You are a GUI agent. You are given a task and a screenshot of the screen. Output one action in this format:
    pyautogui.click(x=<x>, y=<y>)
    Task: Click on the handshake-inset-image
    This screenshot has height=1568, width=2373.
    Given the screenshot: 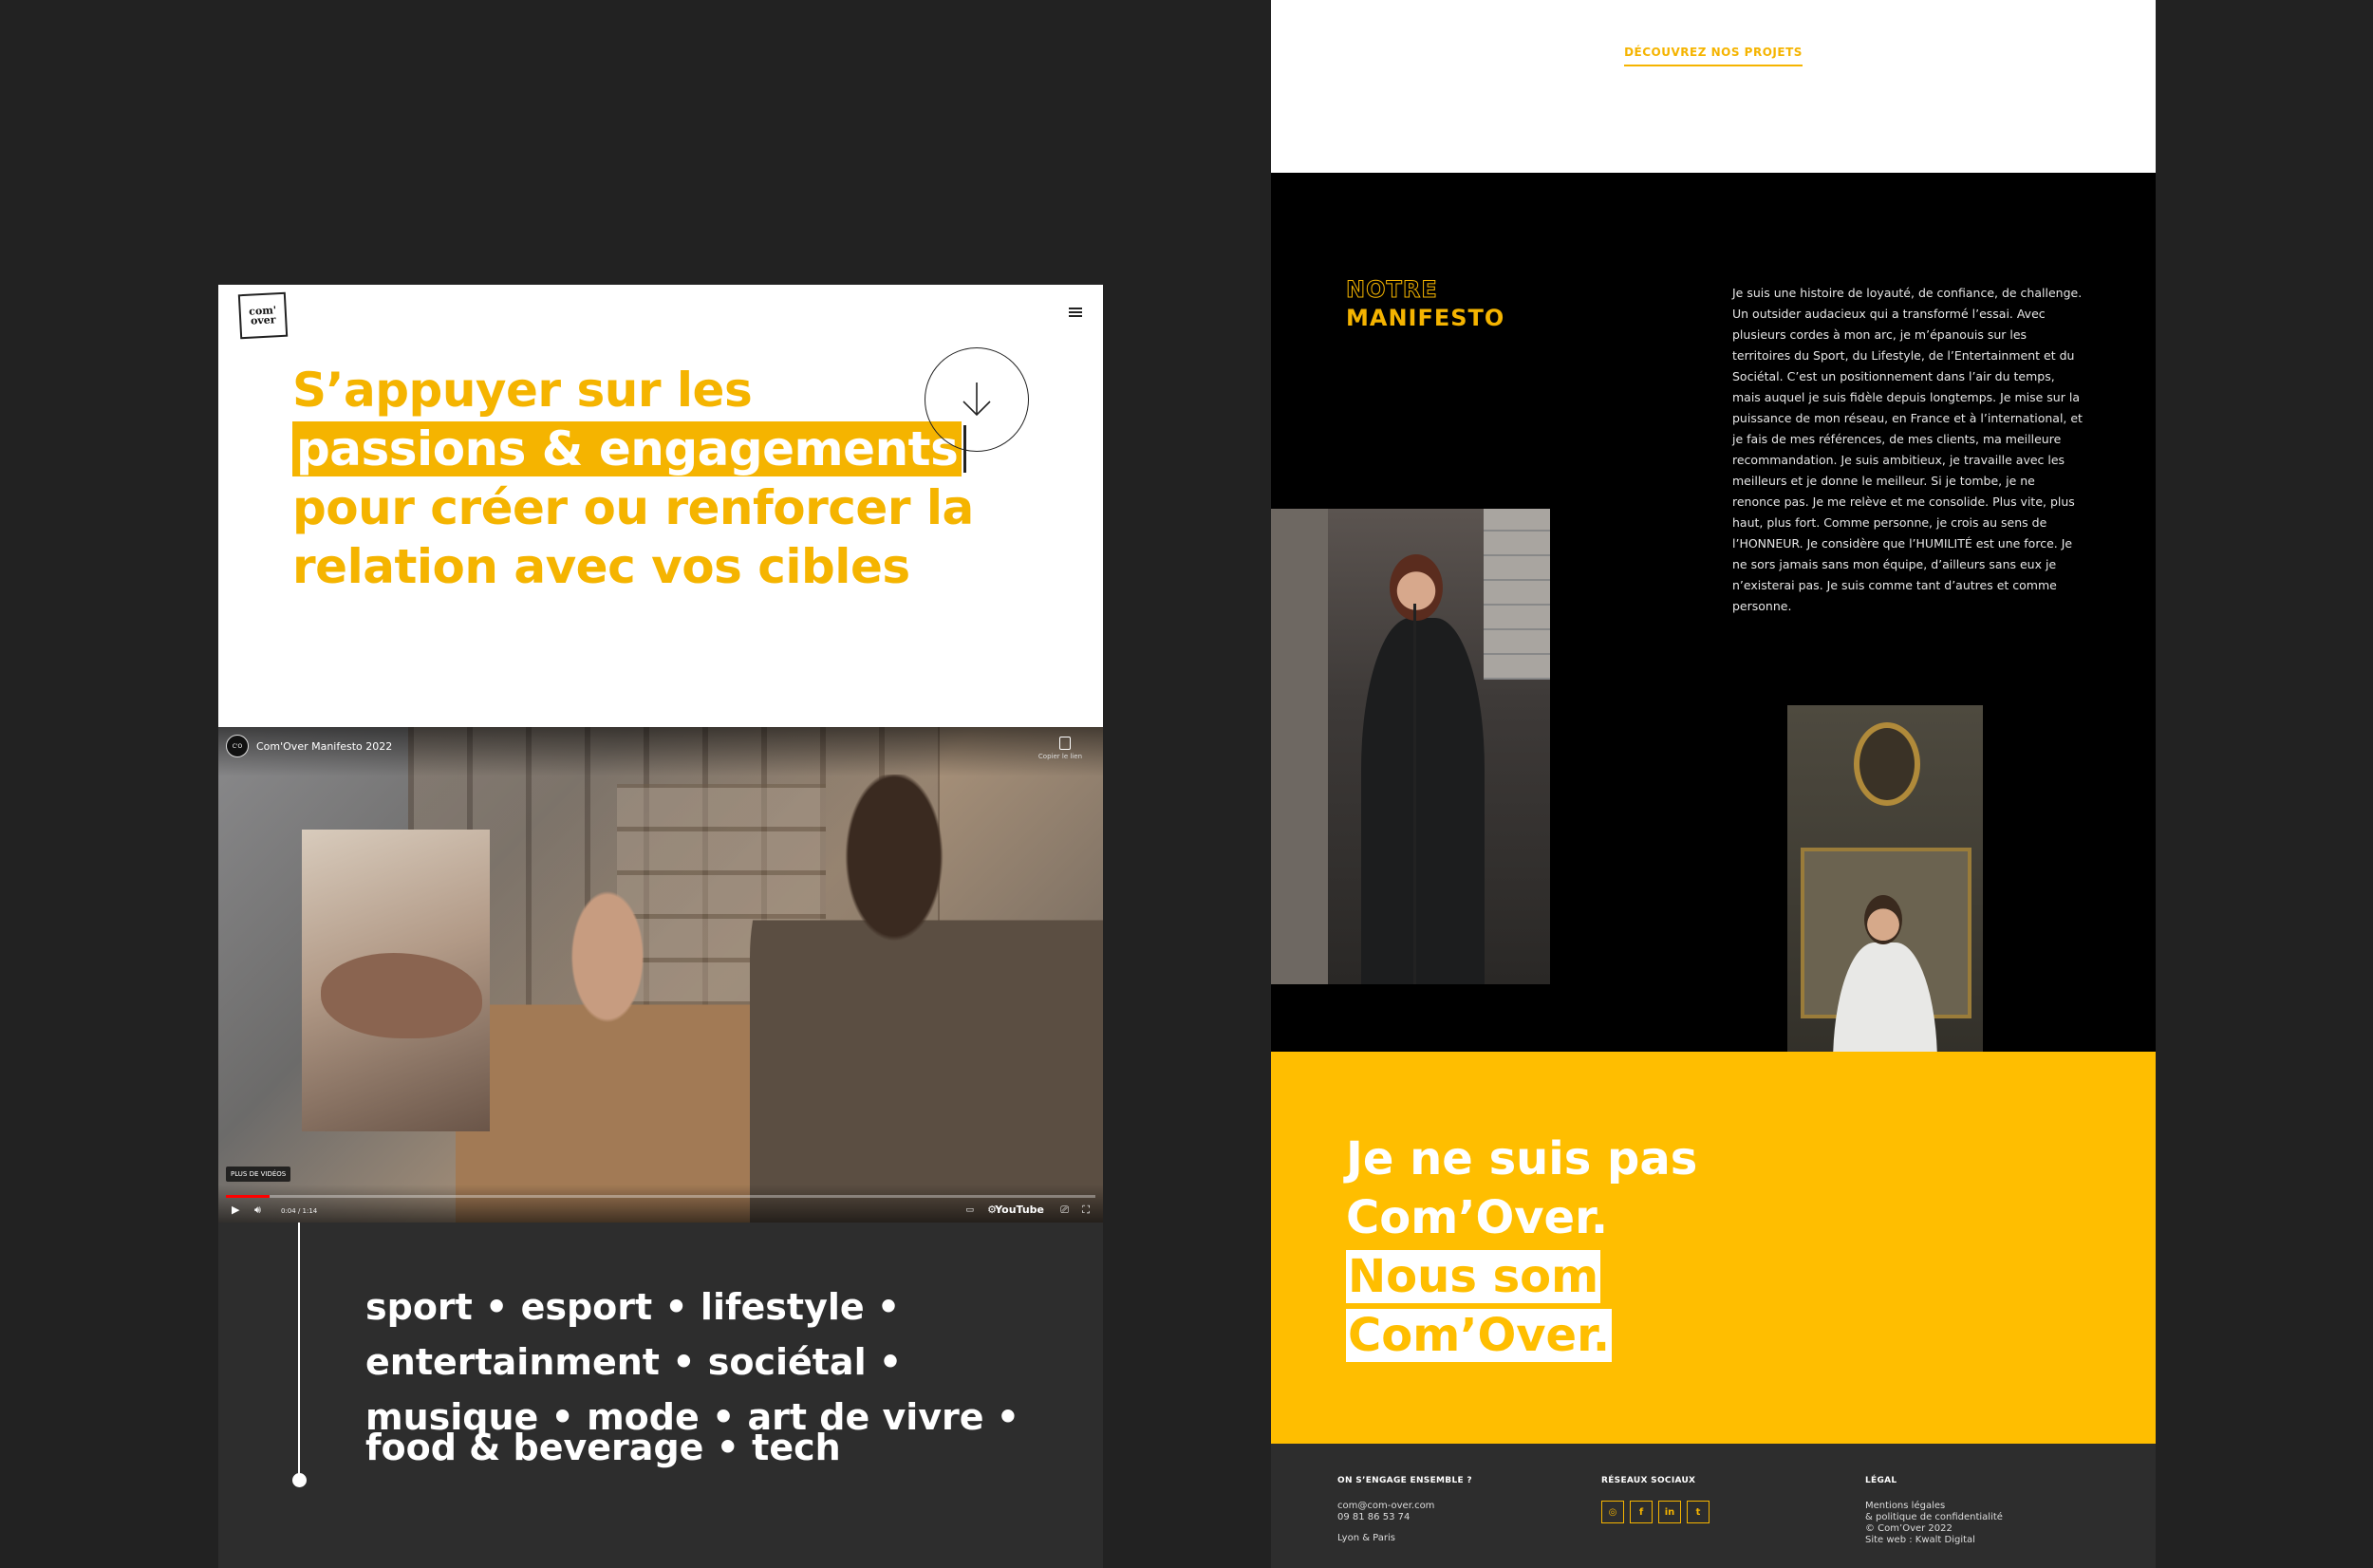 What is the action you would take?
    pyautogui.click(x=396, y=981)
    